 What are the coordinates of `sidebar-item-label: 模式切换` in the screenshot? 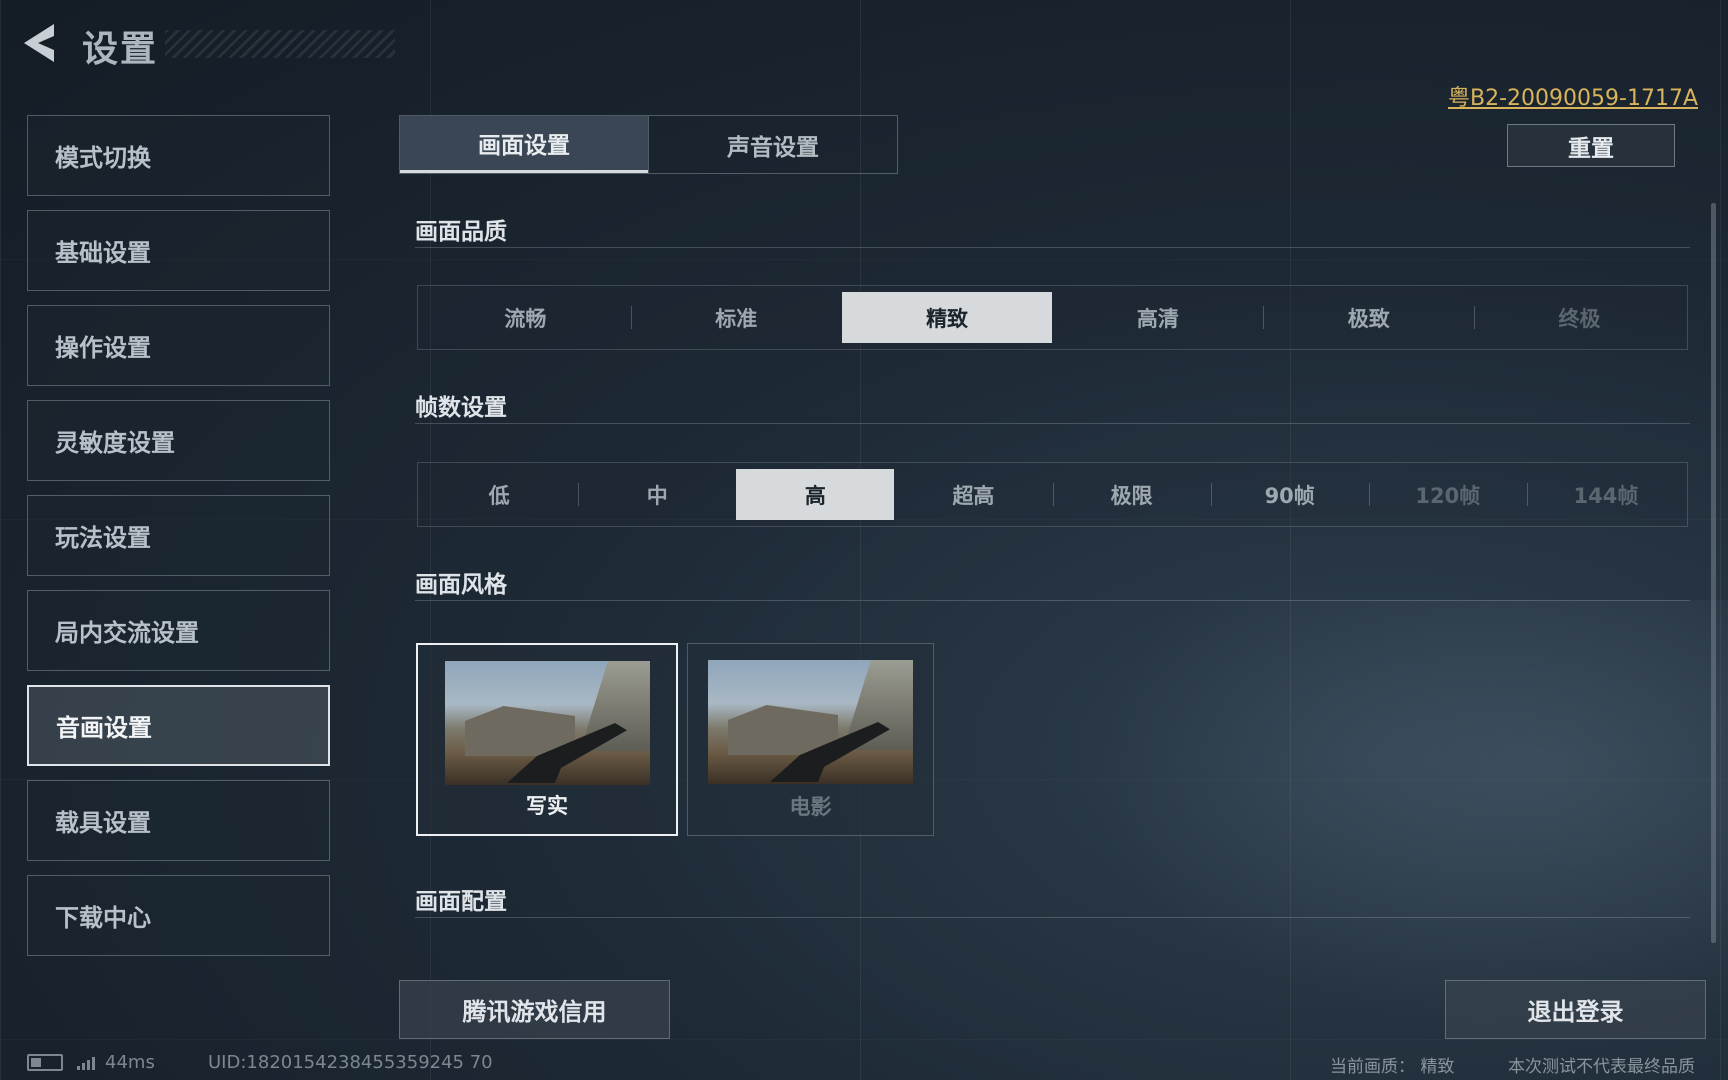 It's located at (103, 158).